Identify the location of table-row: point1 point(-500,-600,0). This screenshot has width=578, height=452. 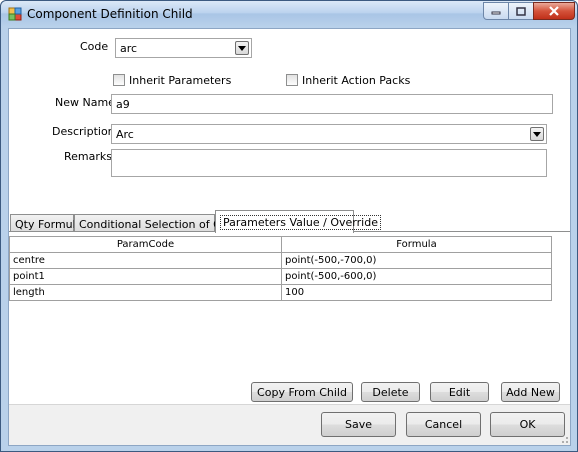
(280, 276).